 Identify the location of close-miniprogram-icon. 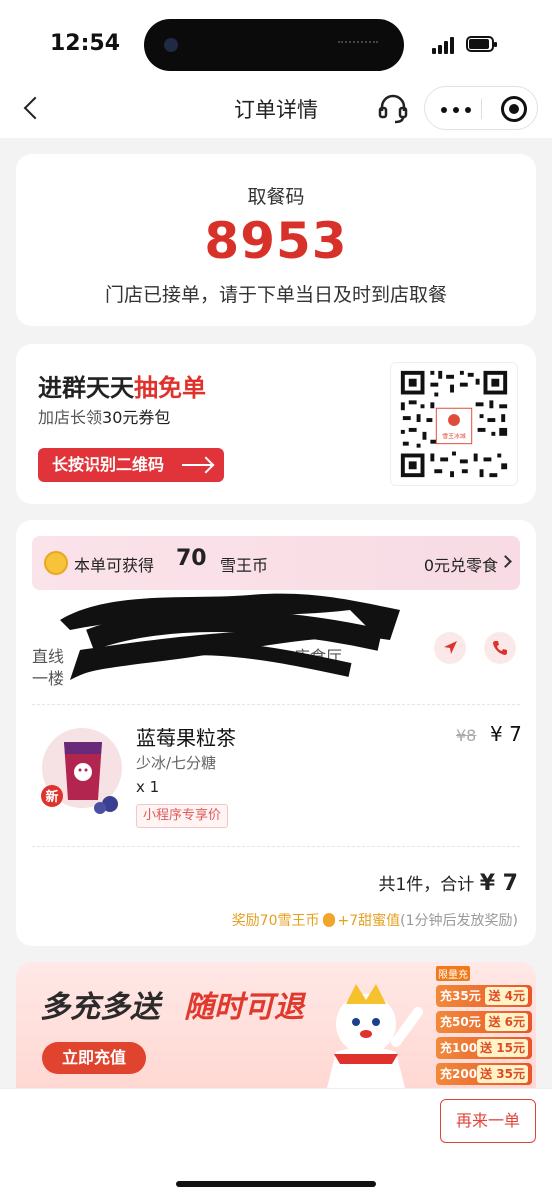
(514, 109).